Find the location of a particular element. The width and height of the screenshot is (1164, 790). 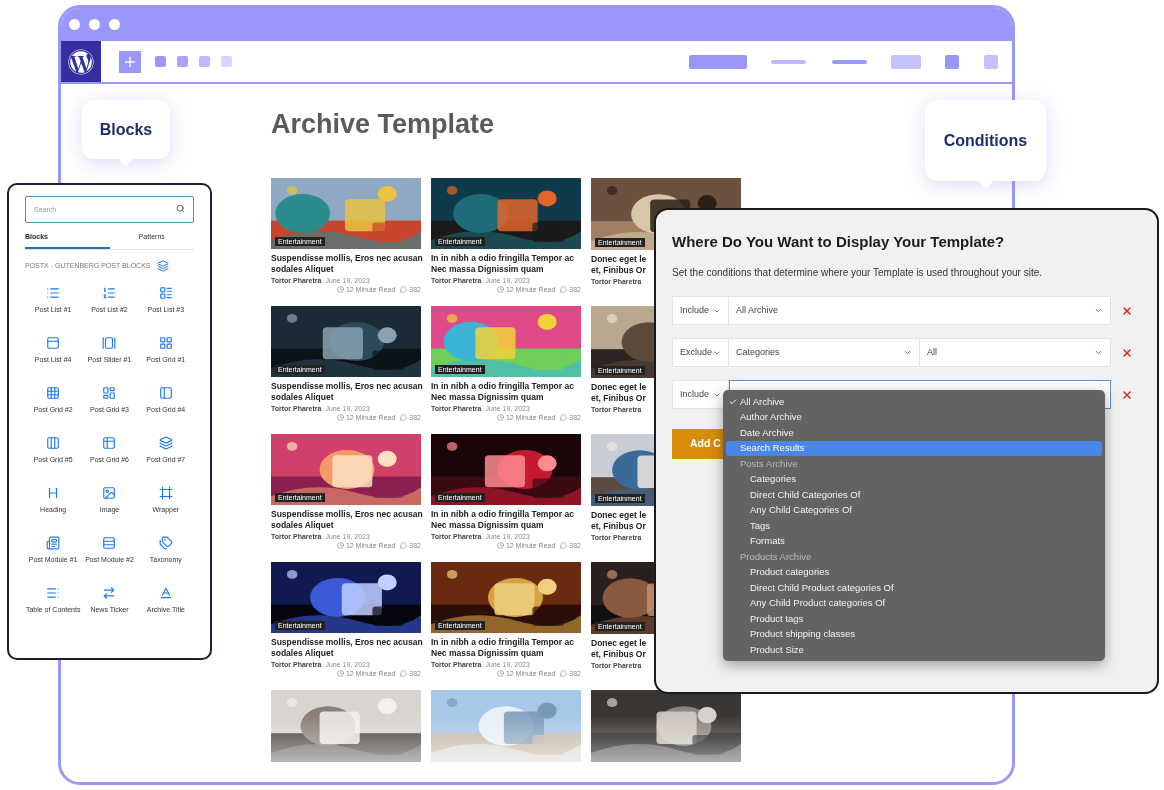

dialog-title: Where Do You Want to Display Your Template? is located at coordinates (839, 242).